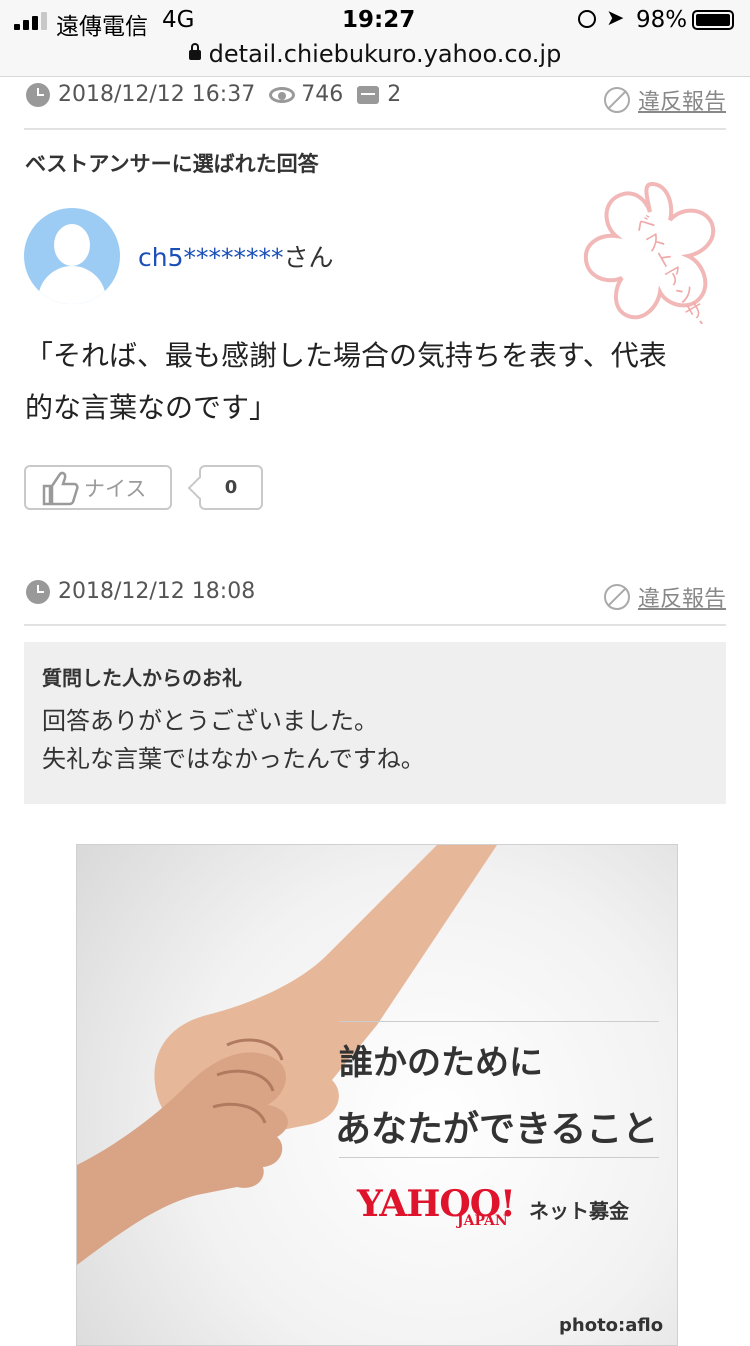  Describe the element at coordinates (322, 94) in the screenshot. I see `view-count: 746` at that location.